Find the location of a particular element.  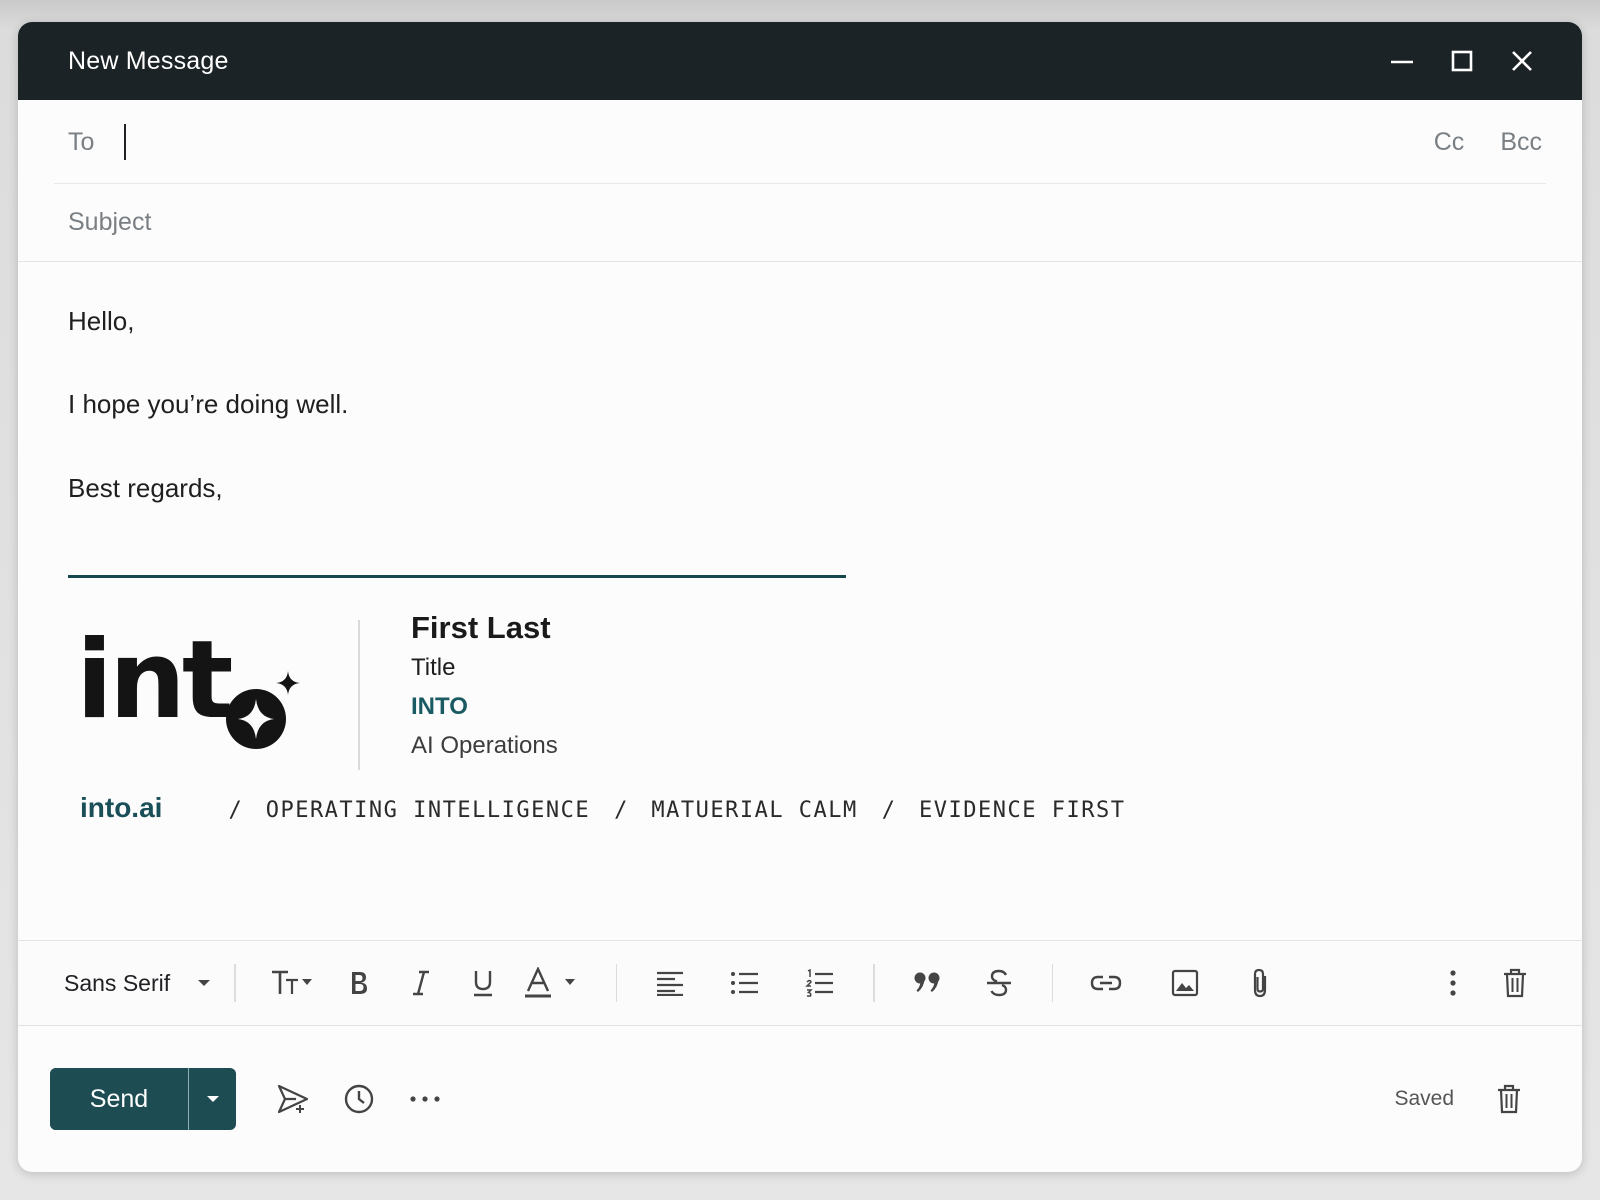

image-icon is located at coordinates (1185, 983).